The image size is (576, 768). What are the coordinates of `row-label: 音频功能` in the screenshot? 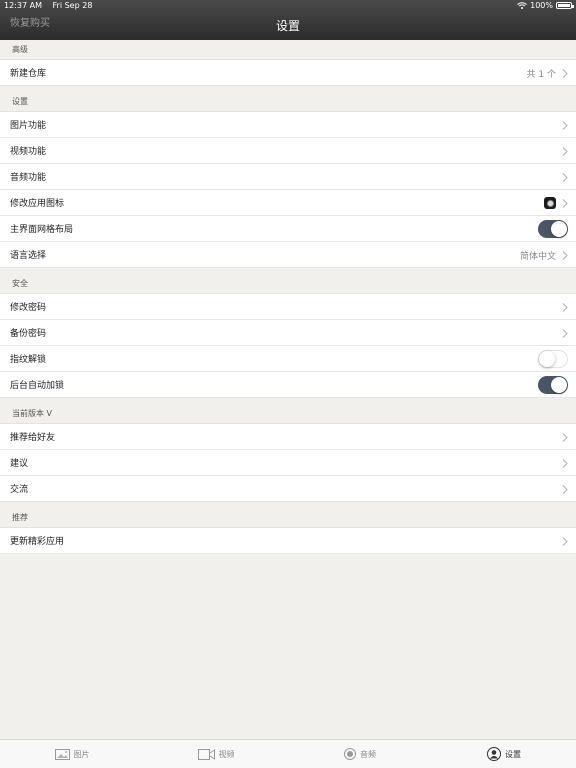 It's located at (28, 178).